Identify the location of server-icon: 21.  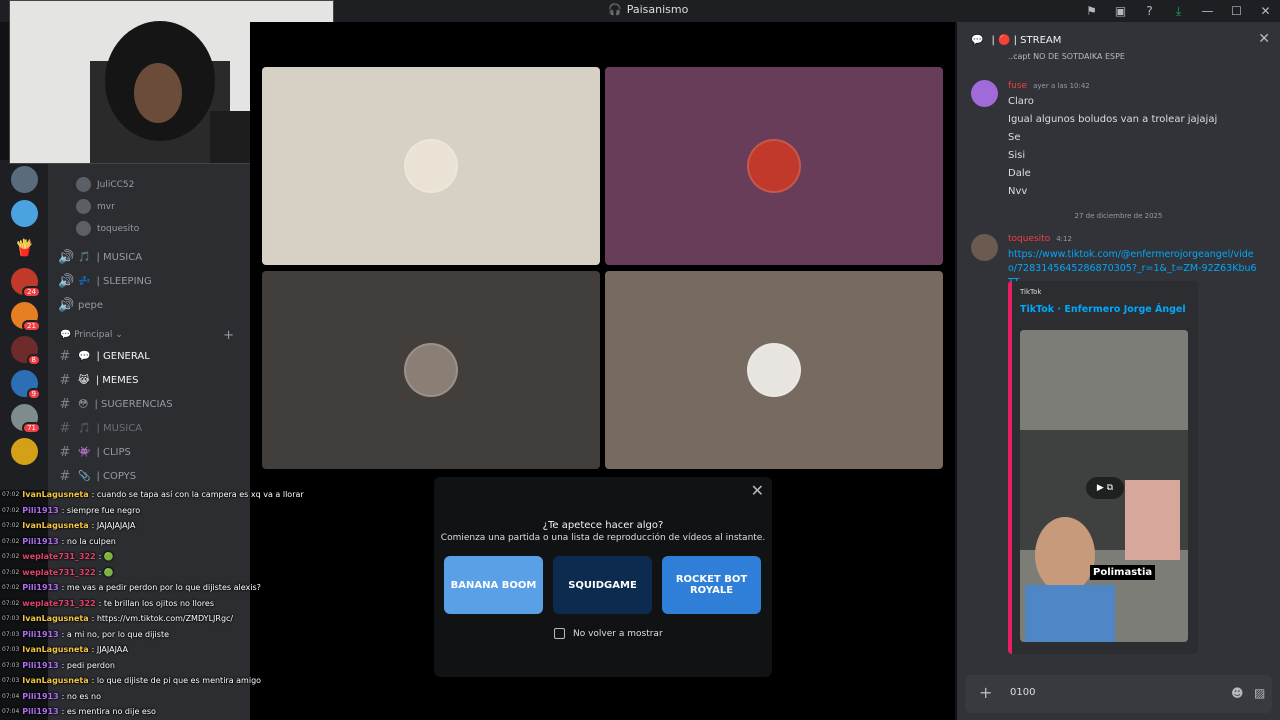
(26, 317).